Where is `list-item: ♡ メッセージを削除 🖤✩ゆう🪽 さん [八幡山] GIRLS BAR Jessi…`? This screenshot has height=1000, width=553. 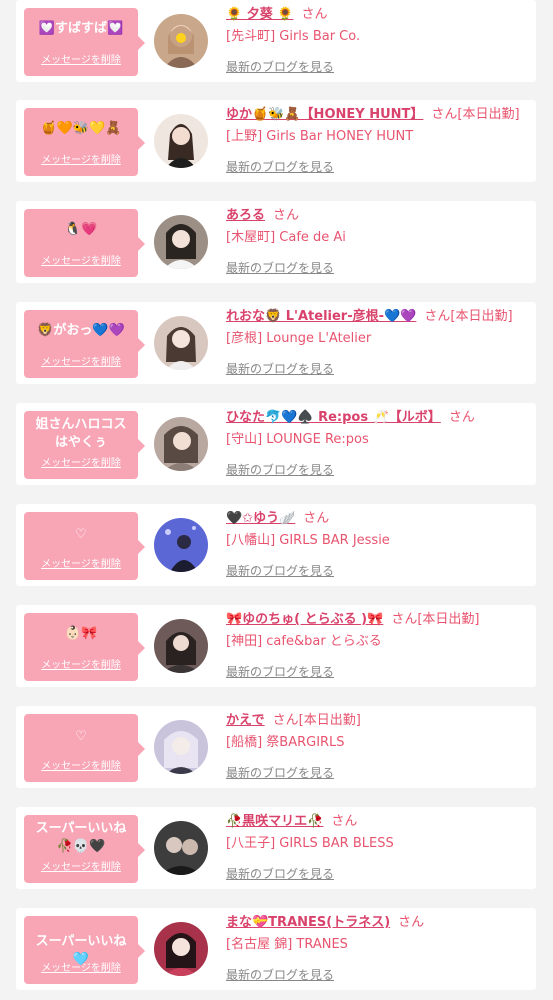
list-item: ♡ メッセージを削除 🖤✩ゆう🪽 さん [八幡山] GIRLS BAR Jessi… is located at coordinates (276, 545).